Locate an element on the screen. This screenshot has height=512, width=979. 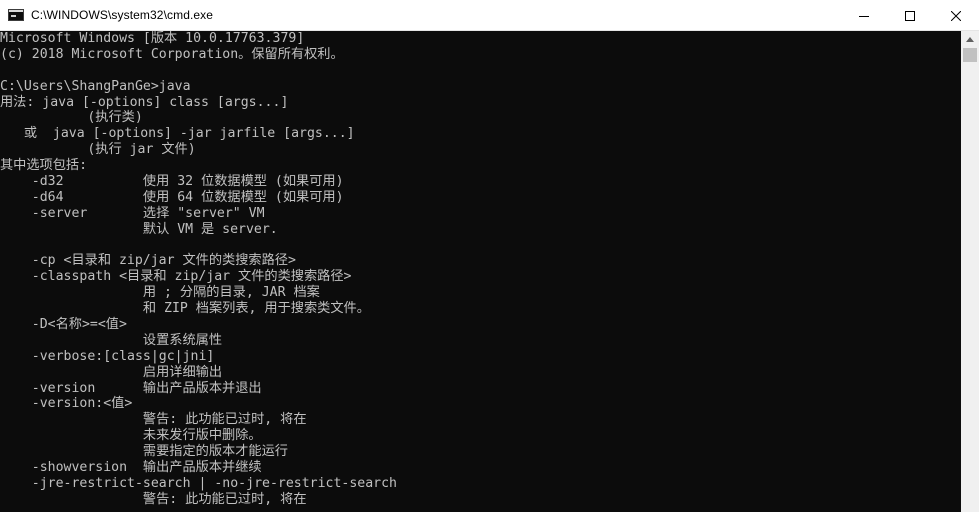
console-line: 和 ZIP 档案列表, 用于搜索类文件。 is located at coordinates (185, 309).